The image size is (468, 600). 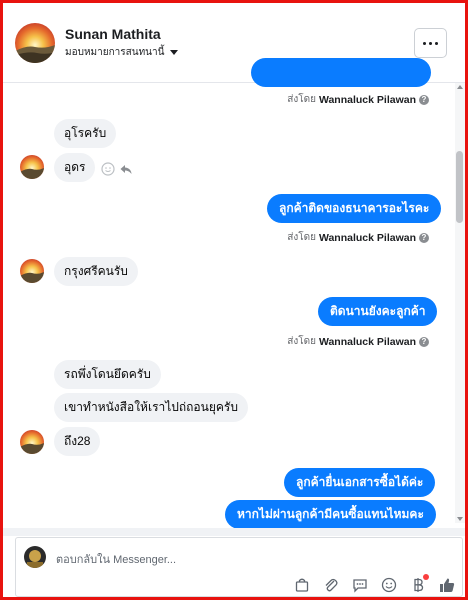 What do you see at coordinates (360, 482) in the screenshot?
I see `outgoing-message: ลูกค้ายื่นเอกสารซื้อได้ค่ะ` at bounding box center [360, 482].